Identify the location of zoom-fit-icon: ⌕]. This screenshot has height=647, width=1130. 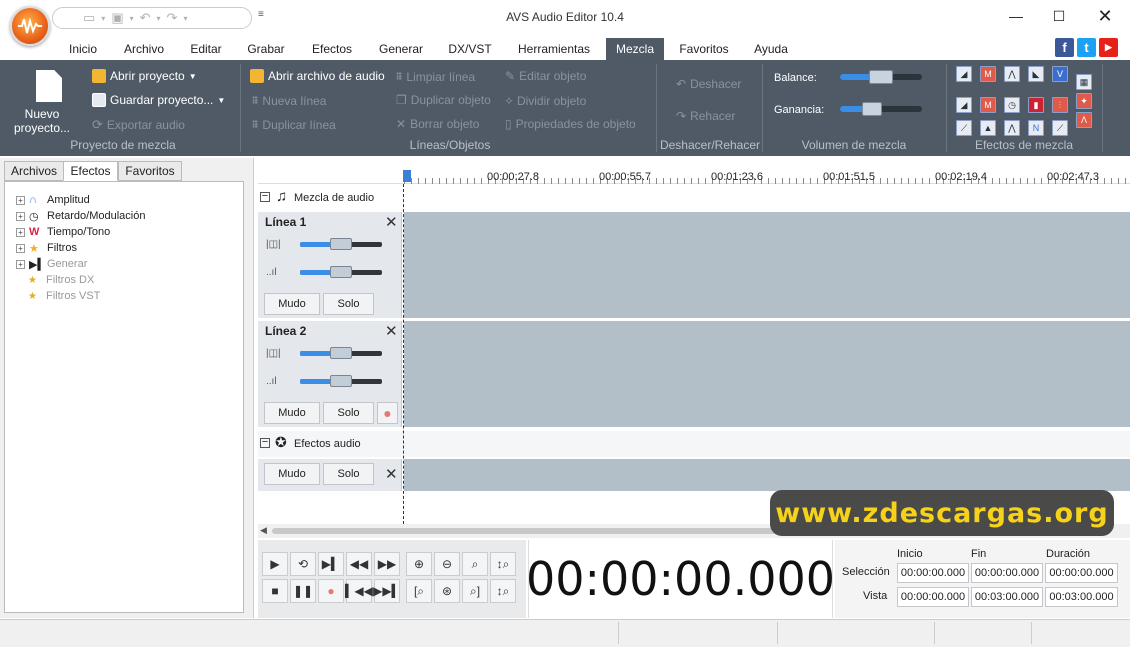
(475, 591).